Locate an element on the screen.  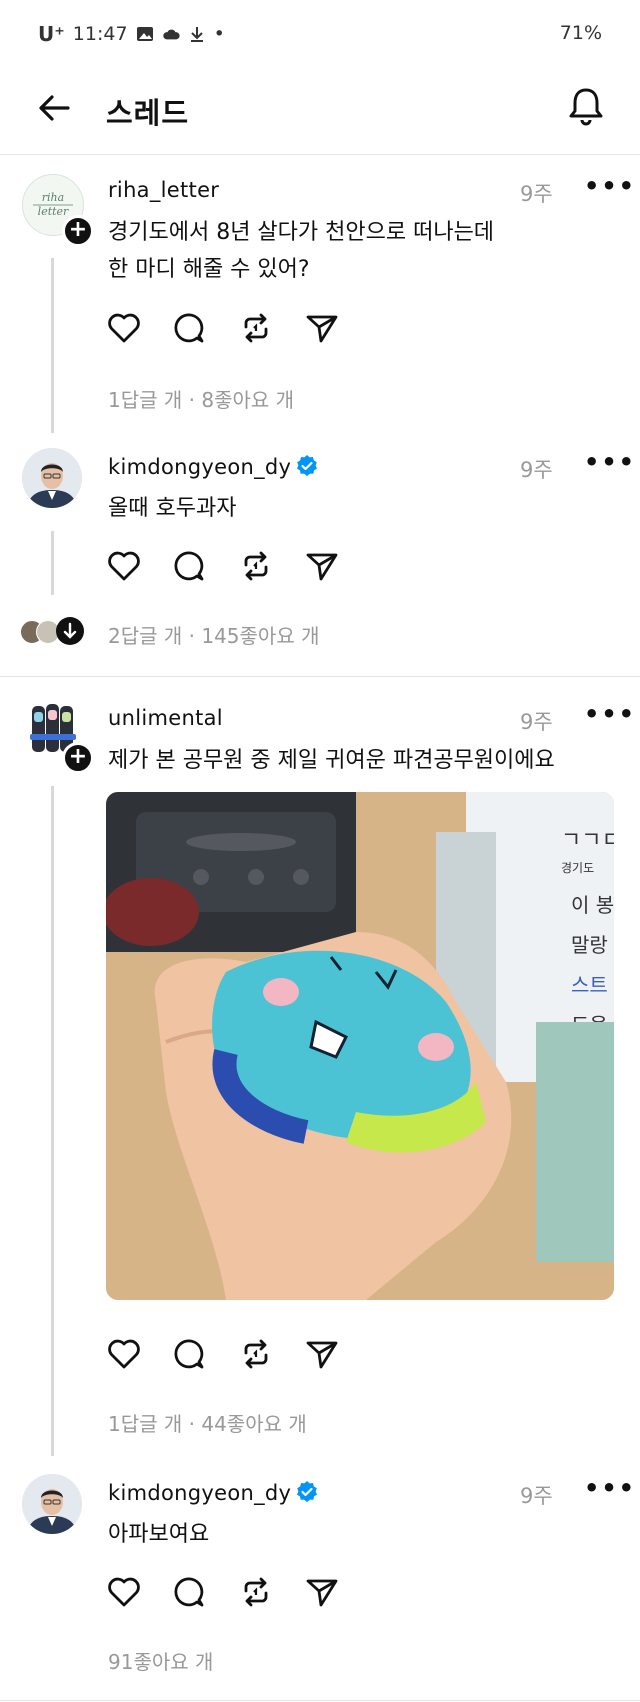
clock: 11:47 is located at coordinates (100, 34).